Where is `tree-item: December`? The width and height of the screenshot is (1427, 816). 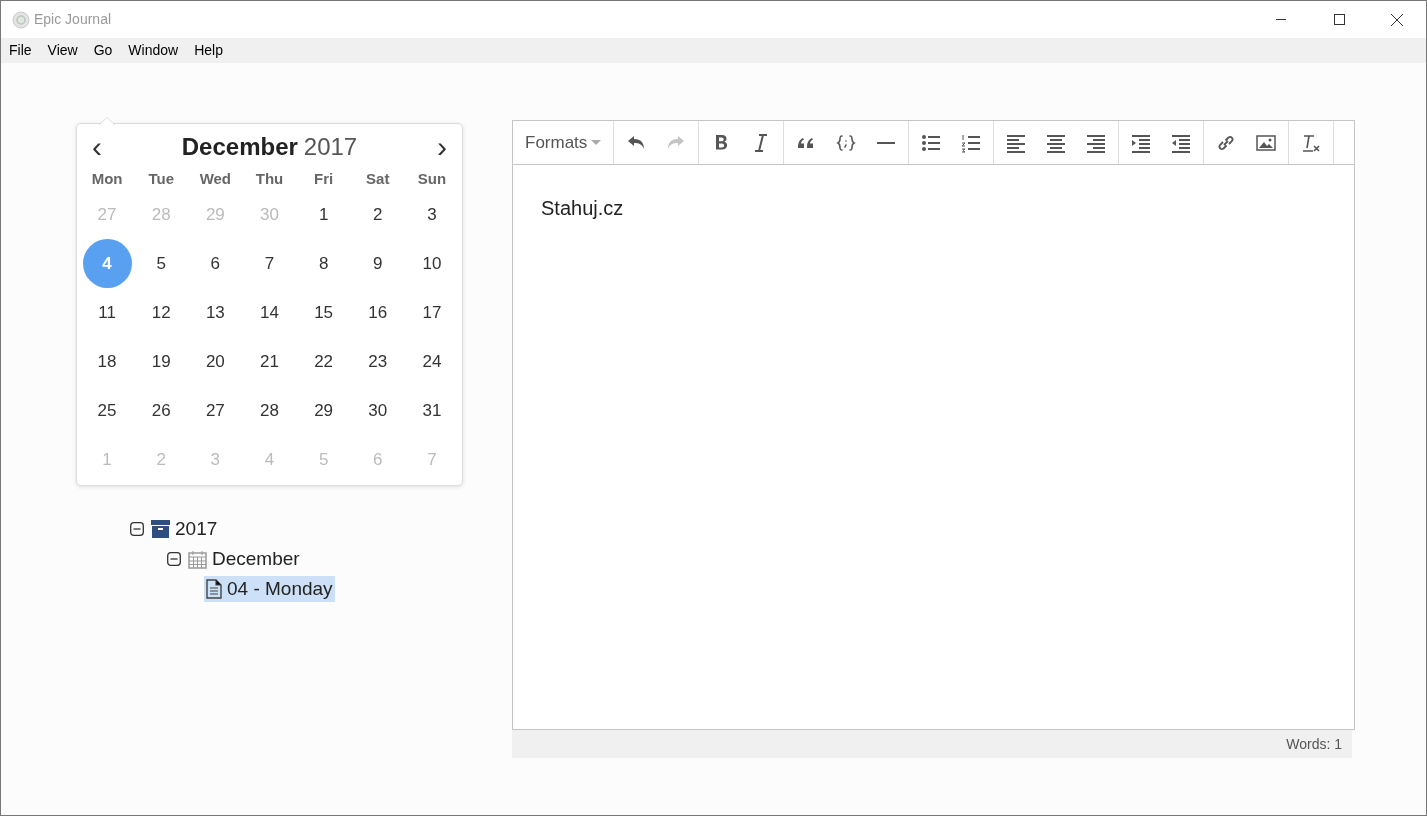
tree-item: December is located at coordinates (244, 559).